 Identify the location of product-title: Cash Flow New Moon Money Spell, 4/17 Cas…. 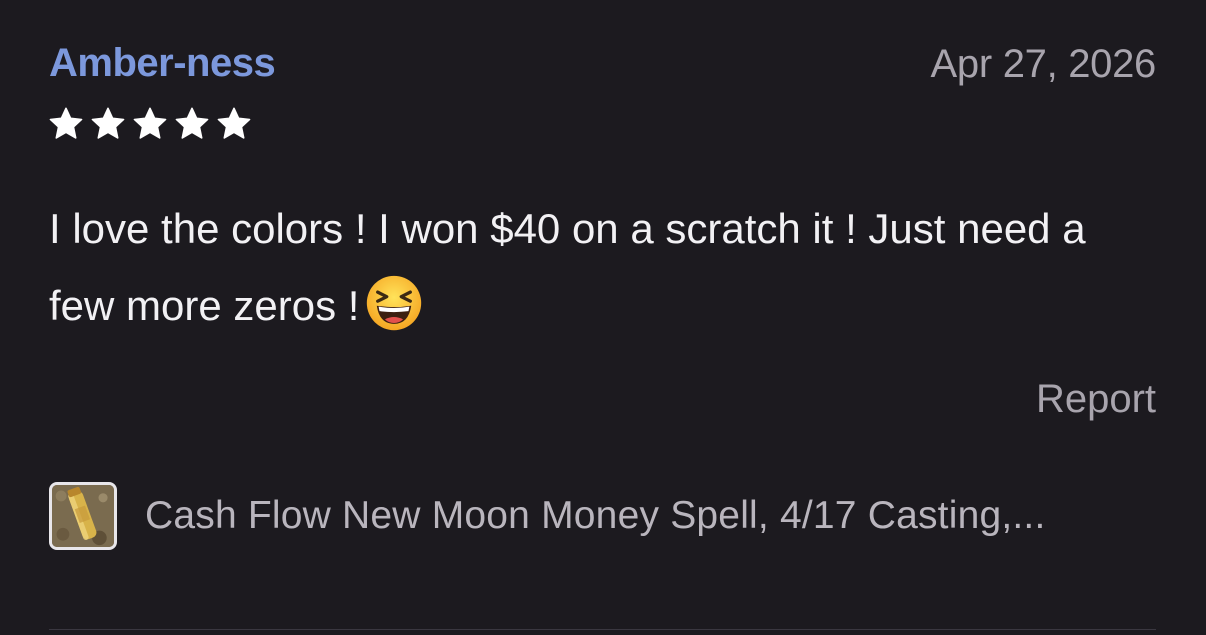
(595, 516).